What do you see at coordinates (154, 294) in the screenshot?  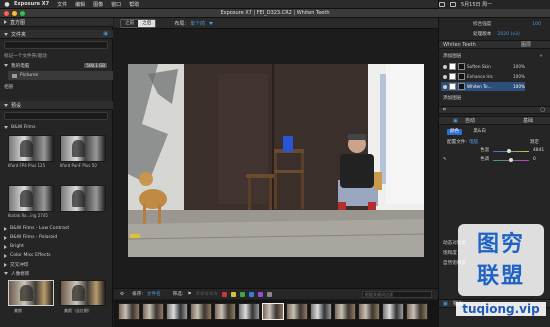 I see `sort-select: 文件名` at bounding box center [154, 294].